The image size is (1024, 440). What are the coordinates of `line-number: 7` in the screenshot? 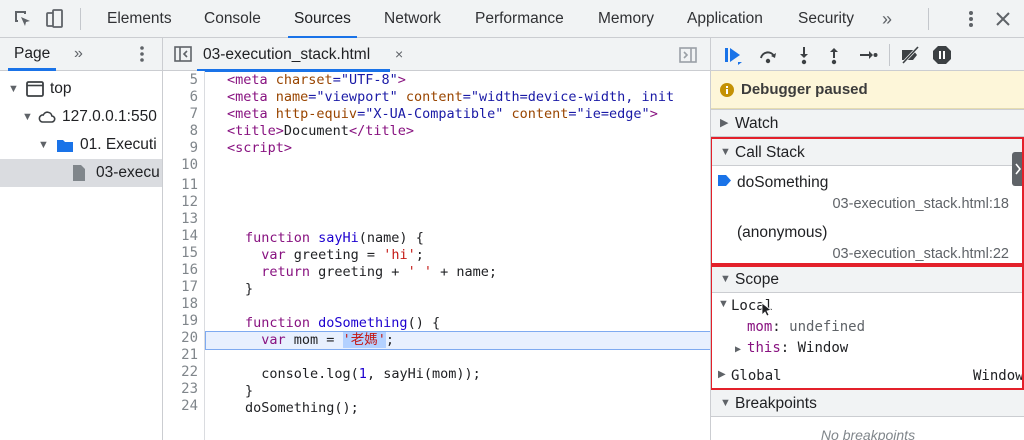 It's located at (194, 114).